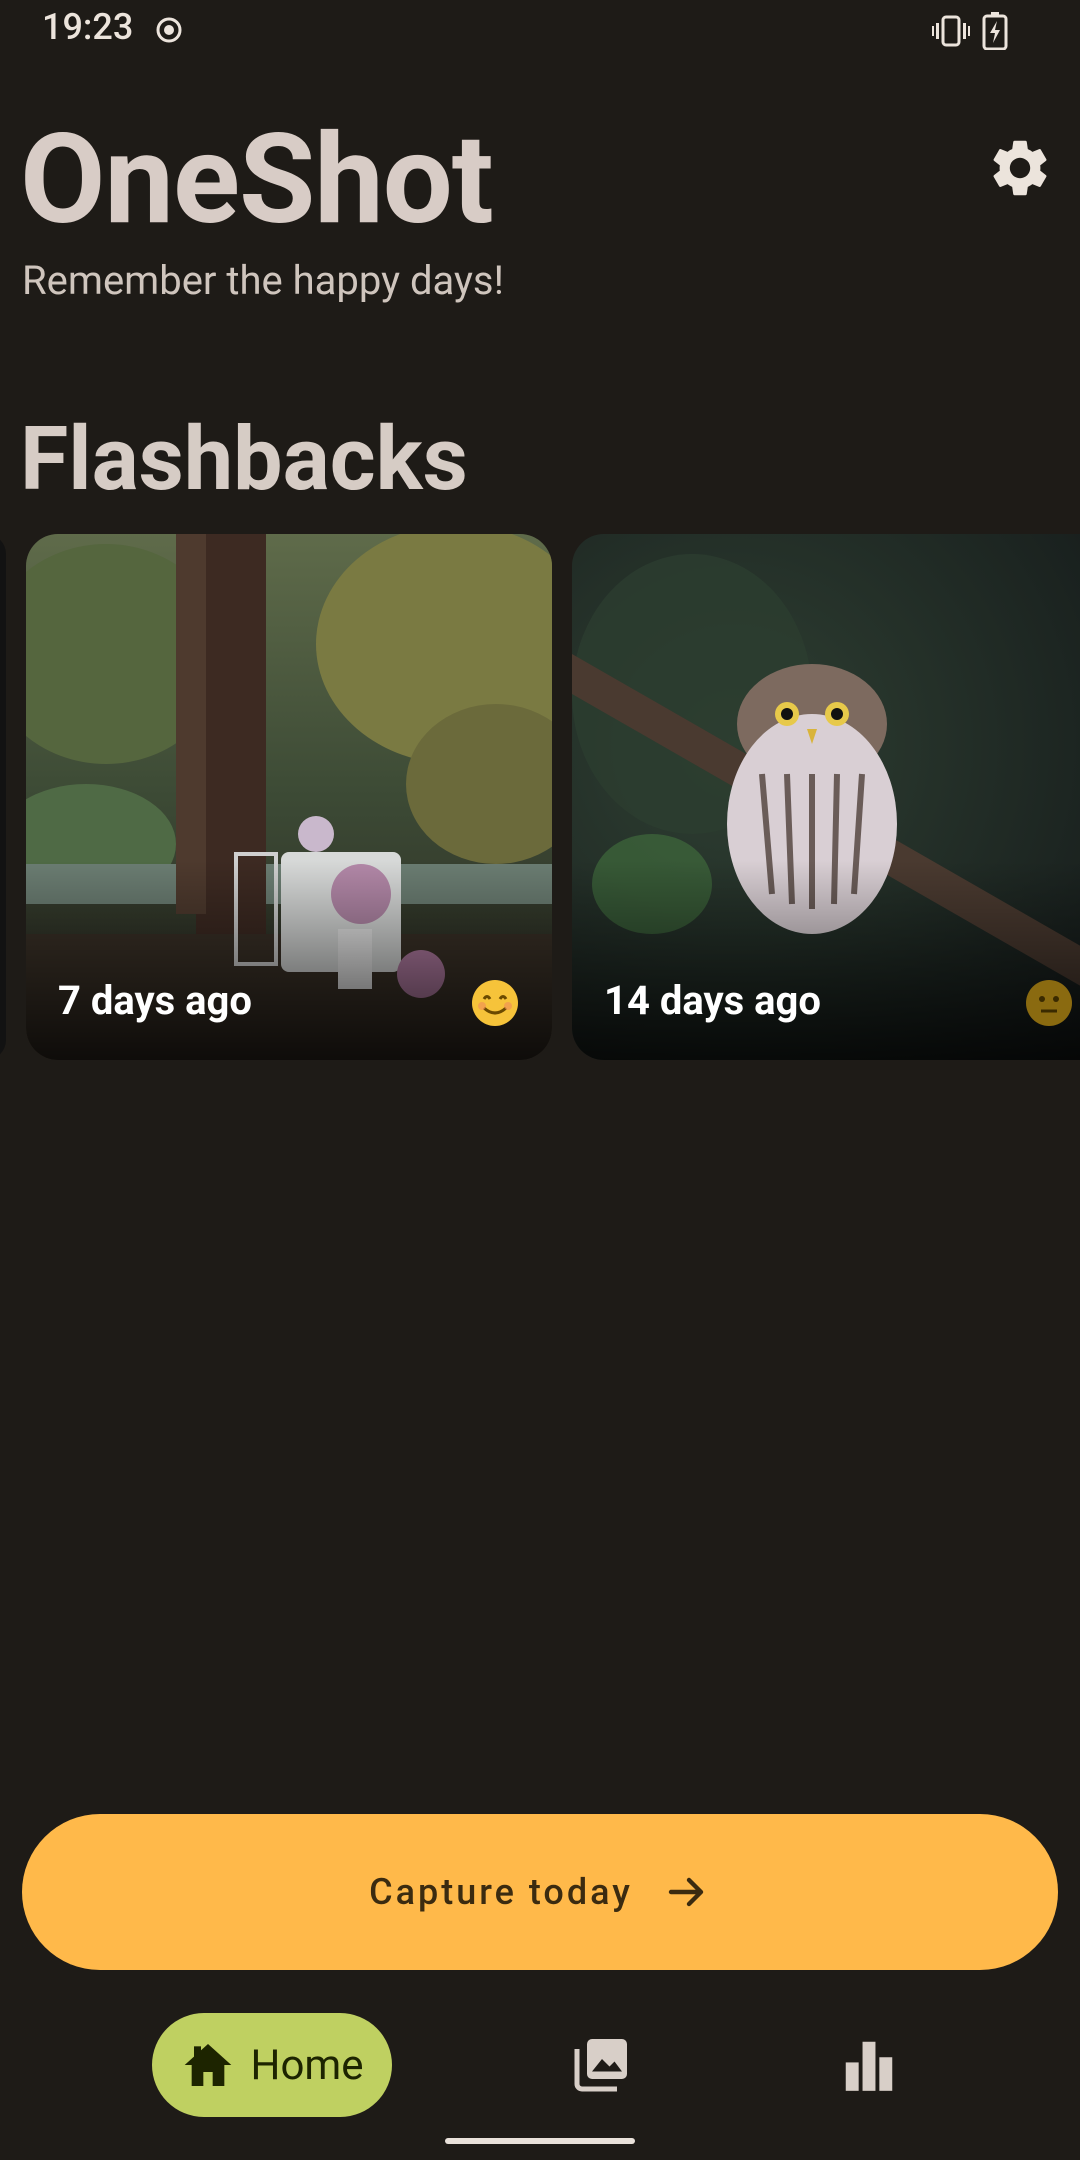  What do you see at coordinates (995, 31) in the screenshot?
I see `battery-charging-icon` at bounding box center [995, 31].